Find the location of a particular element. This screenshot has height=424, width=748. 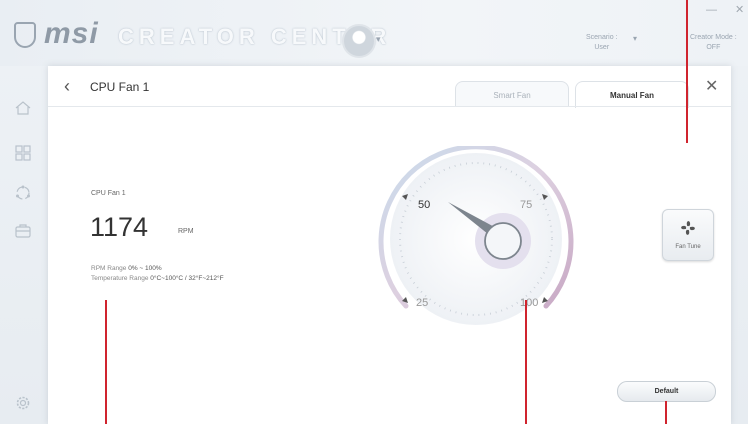

fan-name: CPU Fan 1 is located at coordinates (108, 193).